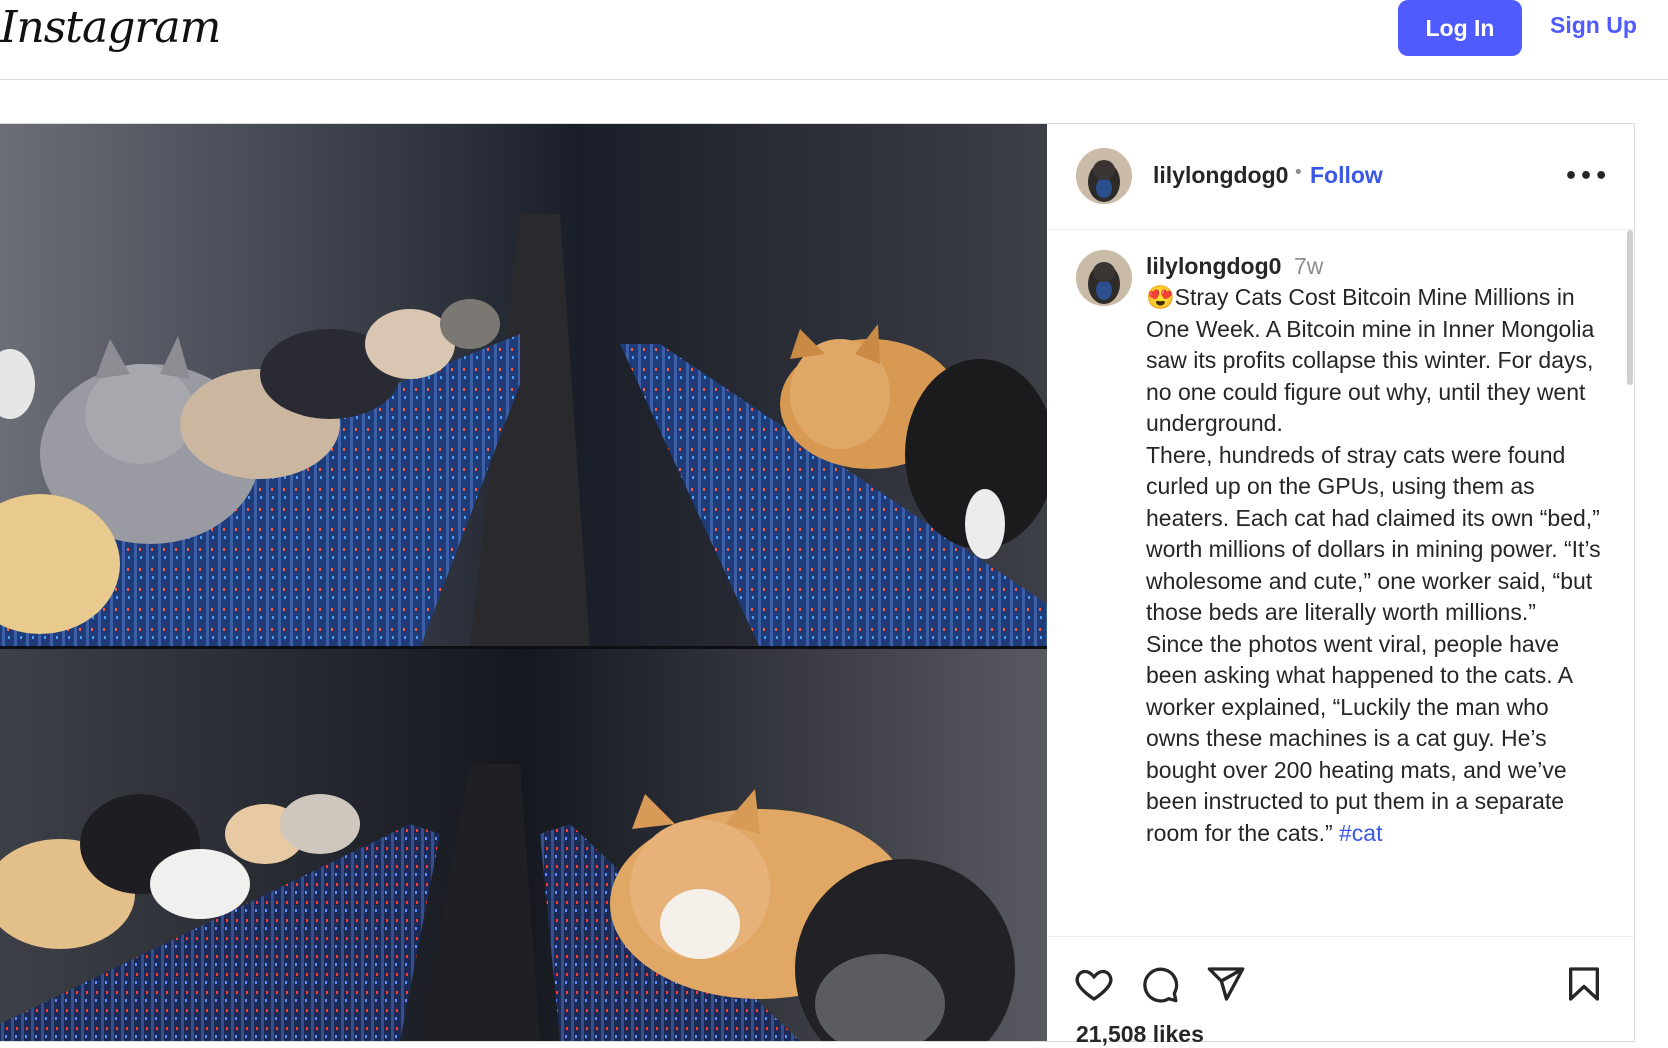  I want to click on hashtag-link: #cat, so click(1360, 833).